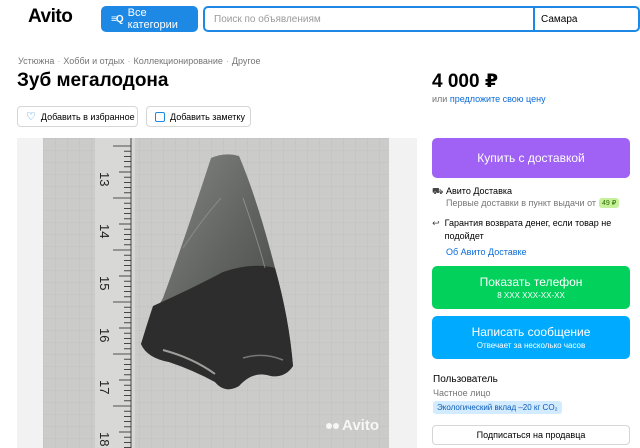 The image size is (640, 448). I want to click on add-note-button: Добавить заметку, so click(198, 116).